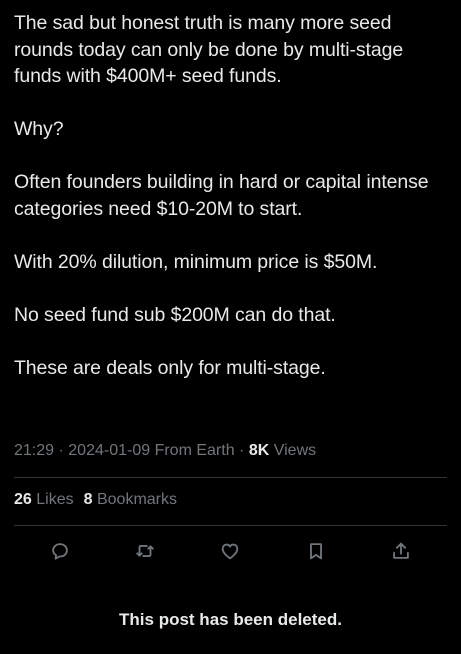 The width and height of the screenshot is (461, 654). I want to click on action-bar, so click(230, 551).